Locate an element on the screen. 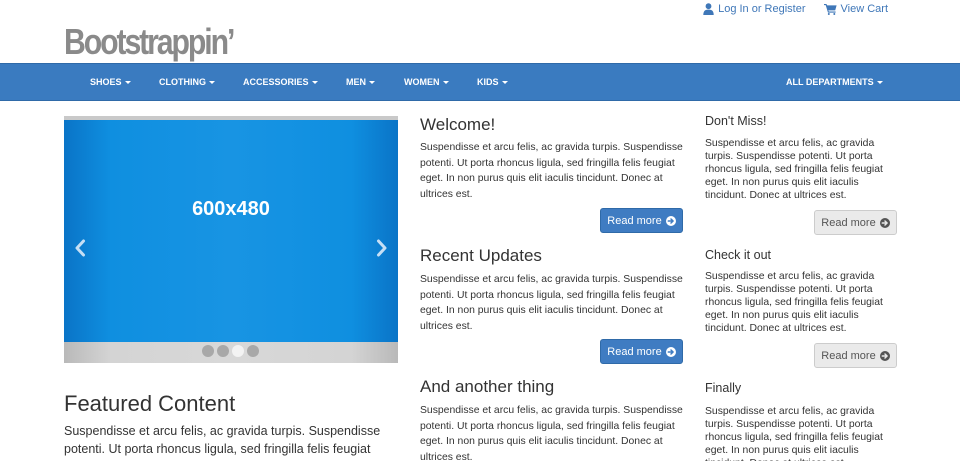  cart-icon is located at coordinates (830, 9).